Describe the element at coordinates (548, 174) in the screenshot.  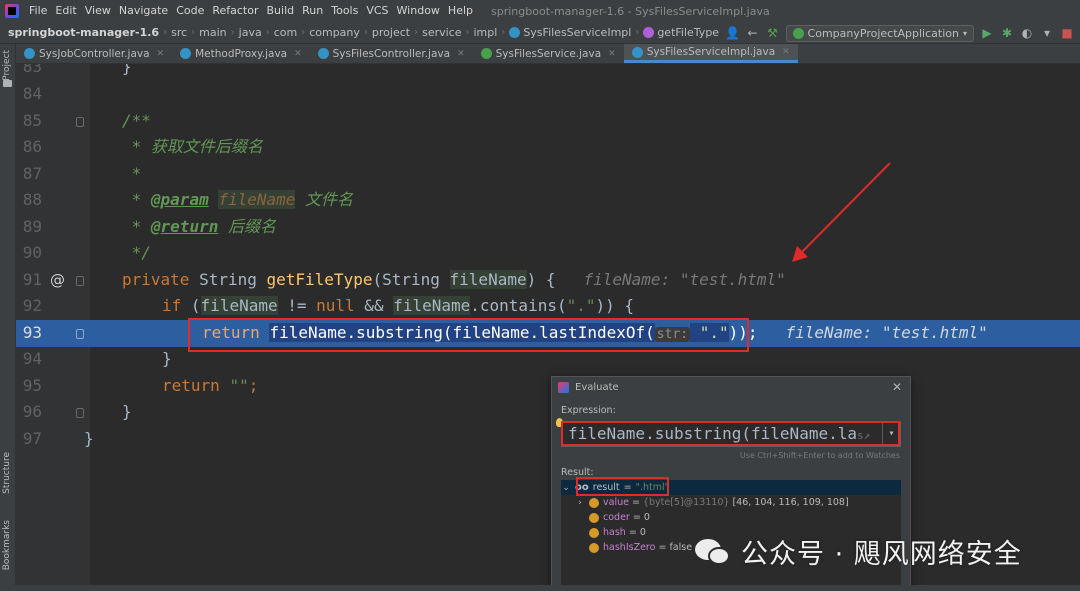
I see `code-line-87: 87 *` at that location.